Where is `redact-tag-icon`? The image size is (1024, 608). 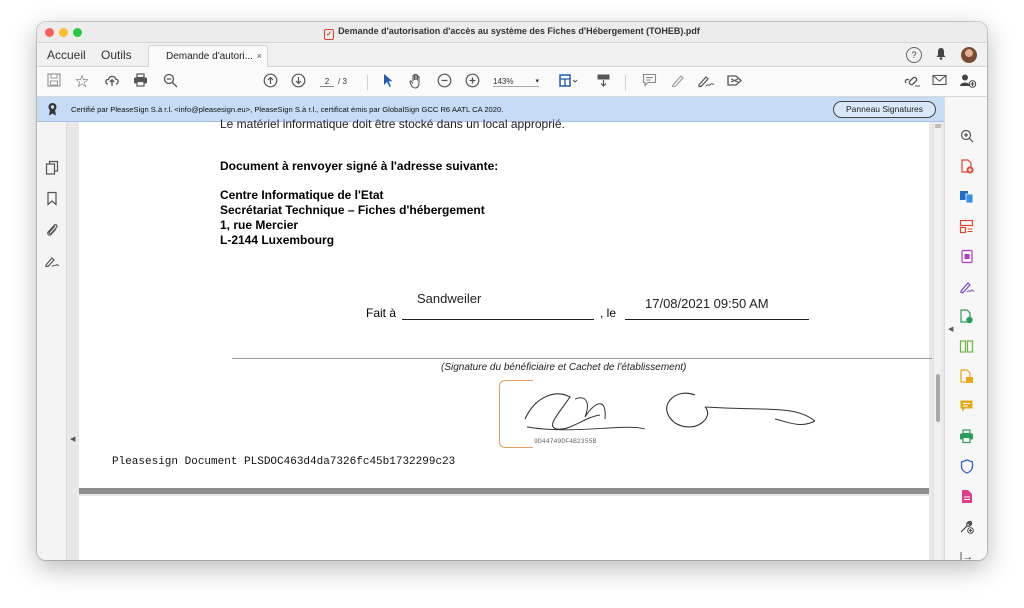 redact-tag-icon is located at coordinates (735, 82).